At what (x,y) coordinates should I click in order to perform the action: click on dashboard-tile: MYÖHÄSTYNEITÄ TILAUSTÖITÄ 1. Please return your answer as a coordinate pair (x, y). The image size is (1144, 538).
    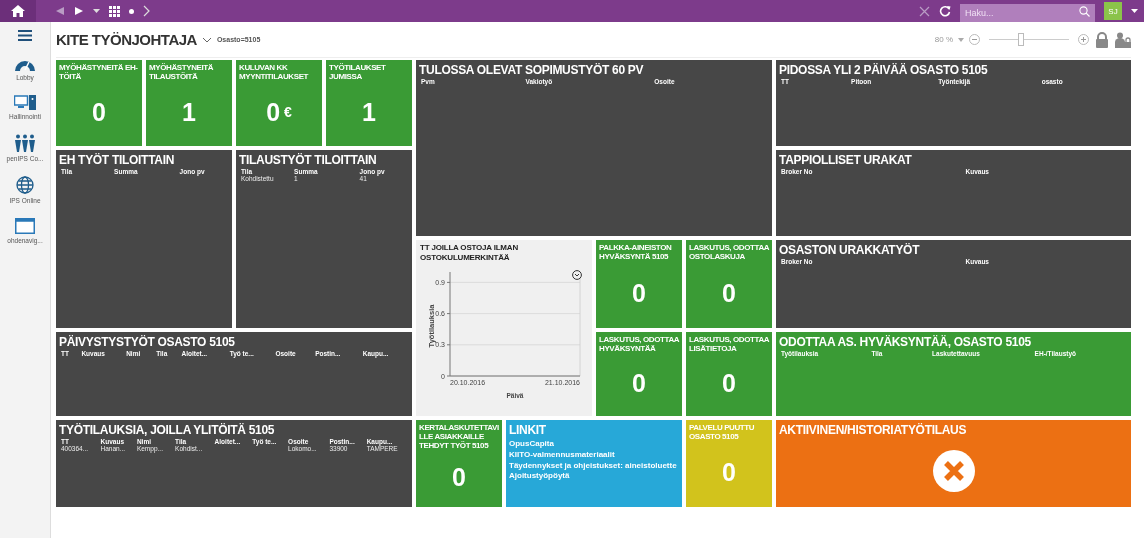
    Looking at the image, I should click on (189, 103).